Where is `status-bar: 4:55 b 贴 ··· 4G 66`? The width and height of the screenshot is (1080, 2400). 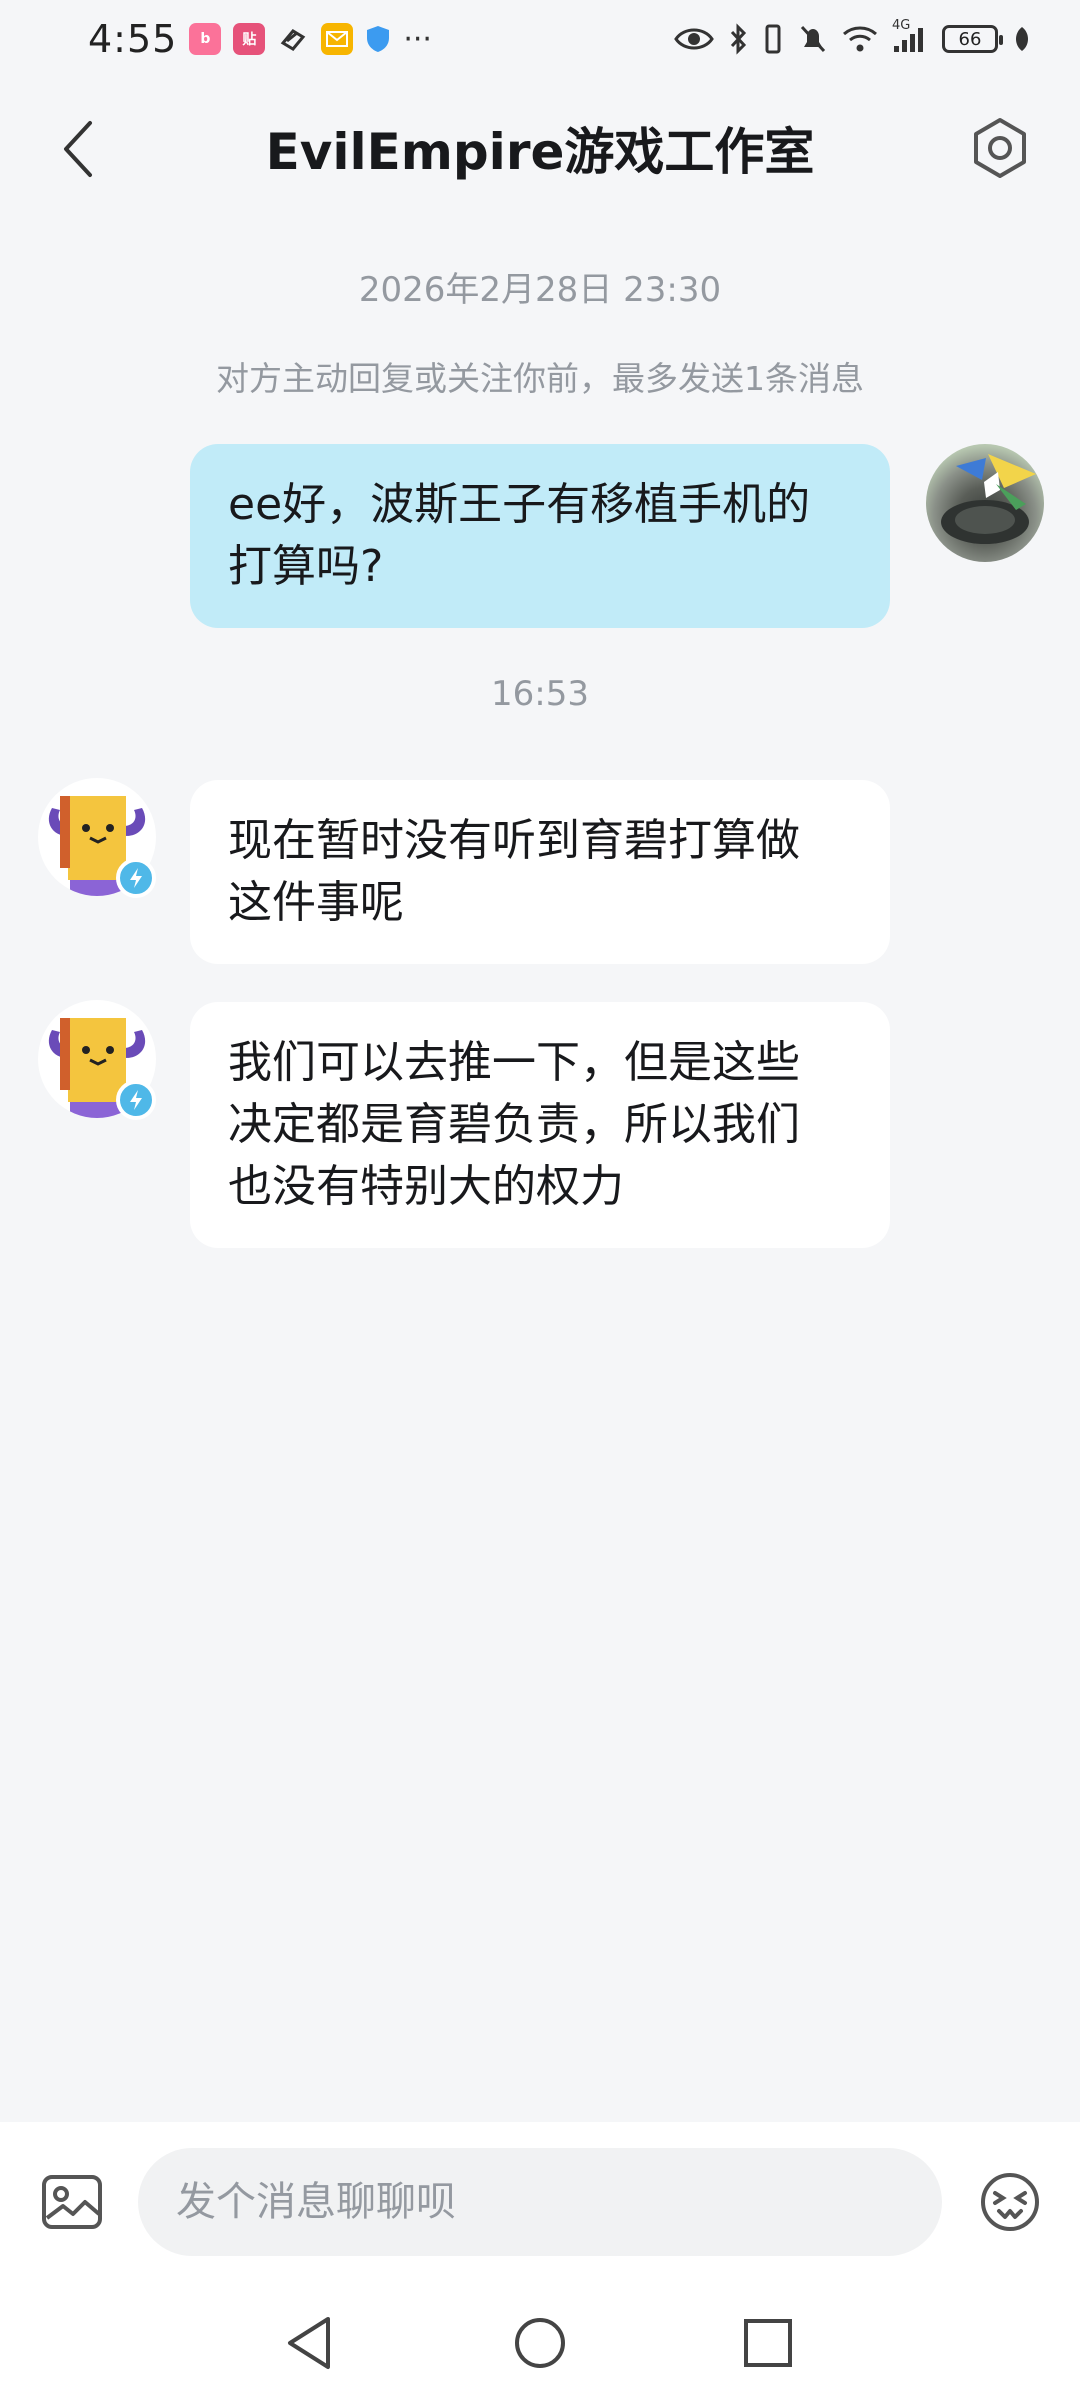
status-bar: 4:55 b 贴 ··· 4G 66 is located at coordinates (540, 39).